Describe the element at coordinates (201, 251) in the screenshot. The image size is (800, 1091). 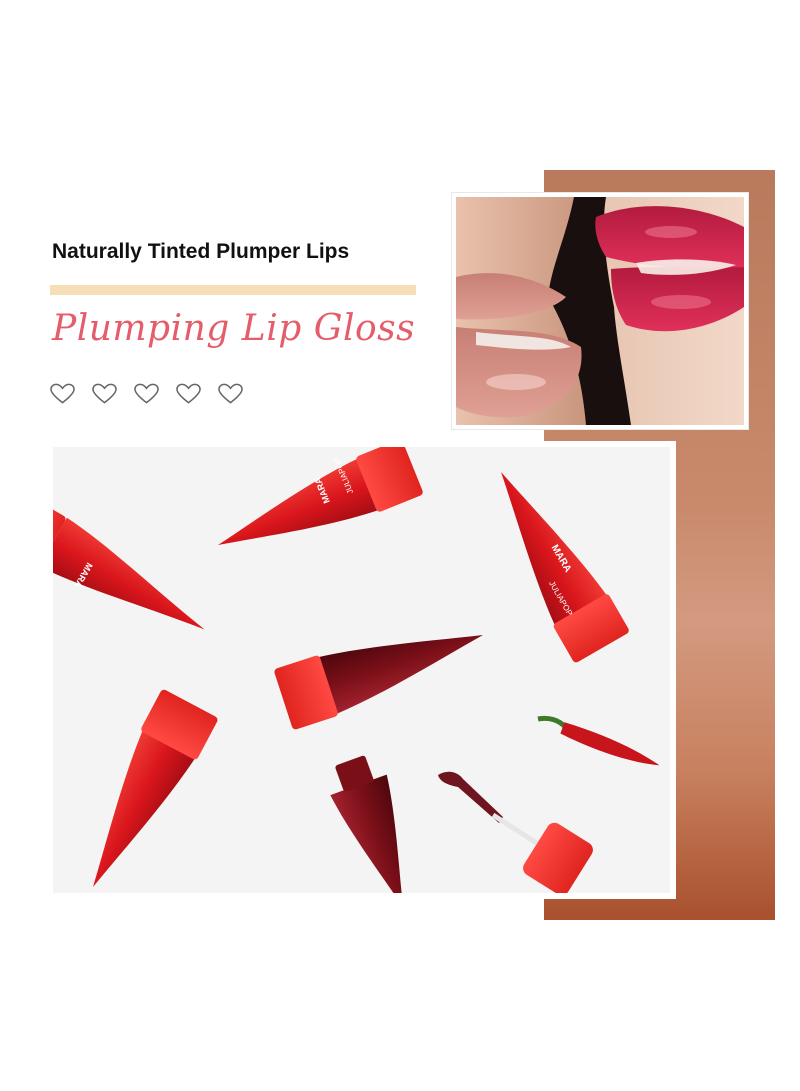
I see `headline: Naturally Tinted Plumper Lips` at that location.